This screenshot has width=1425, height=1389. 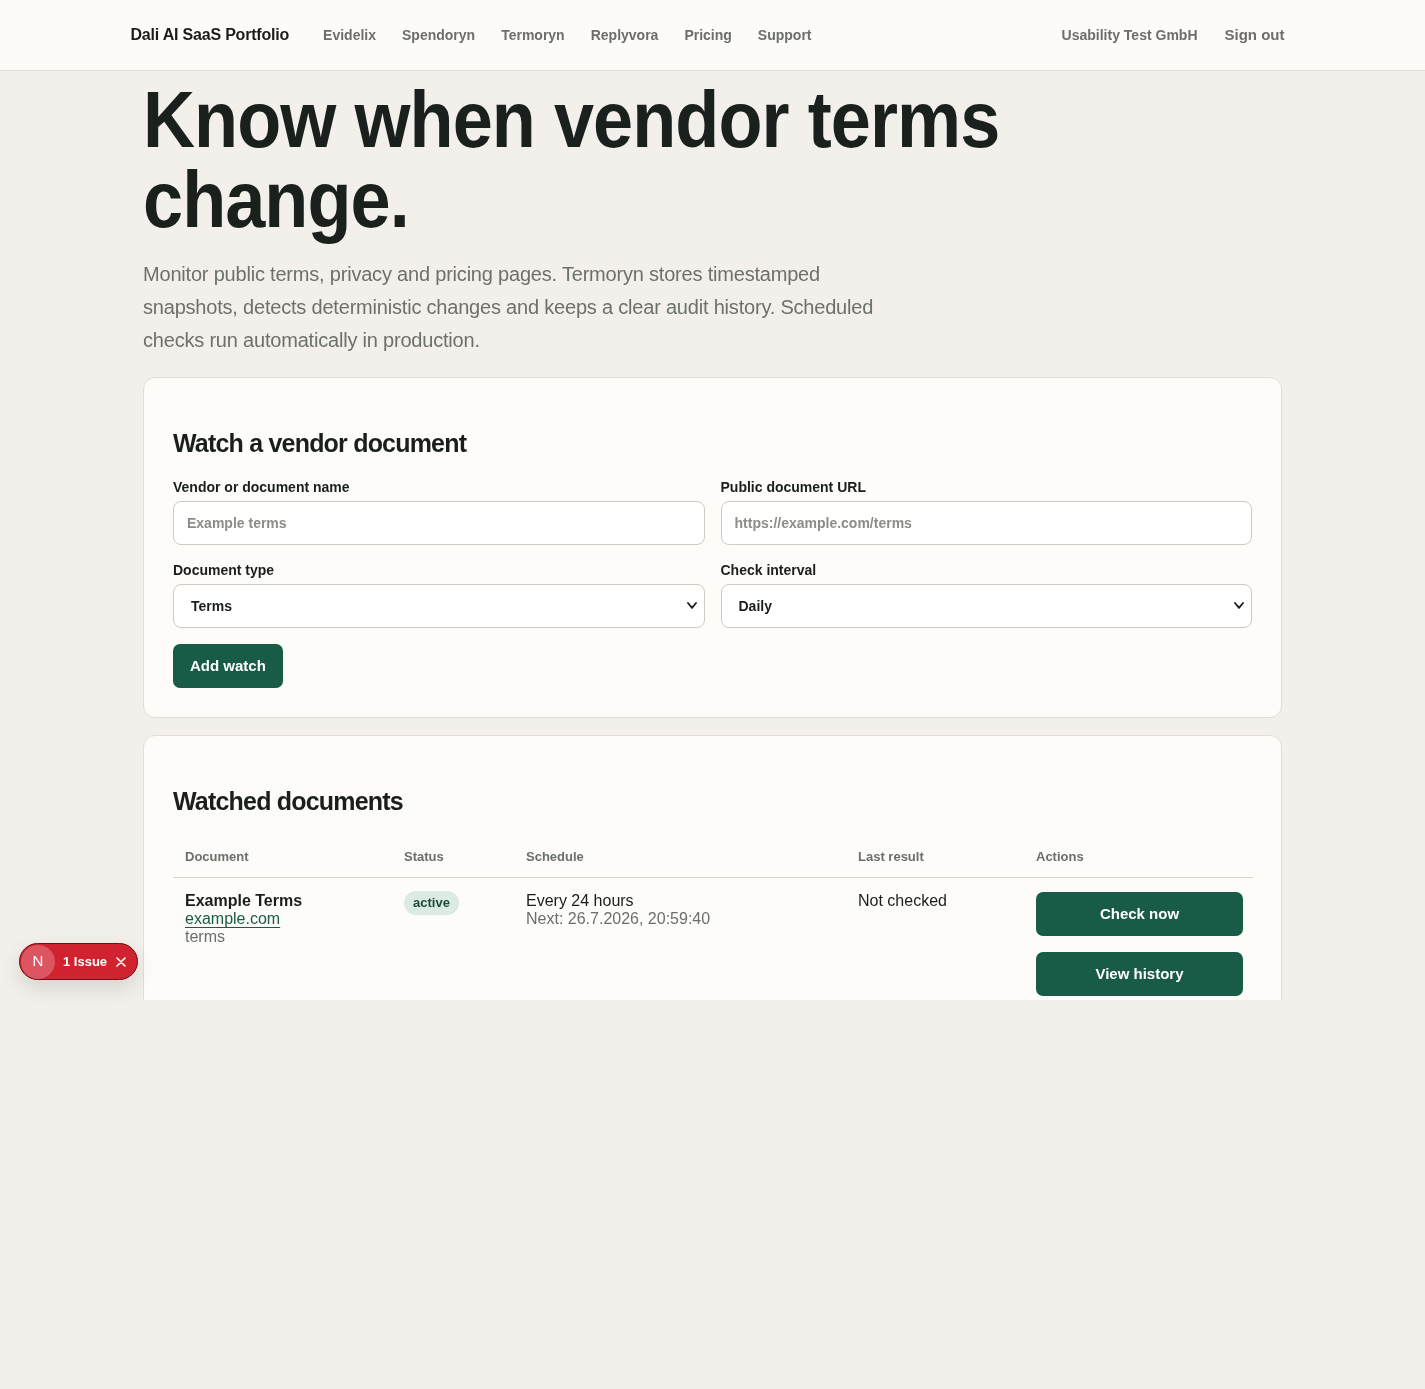 I want to click on column-header: Document, so click(x=282, y=859).